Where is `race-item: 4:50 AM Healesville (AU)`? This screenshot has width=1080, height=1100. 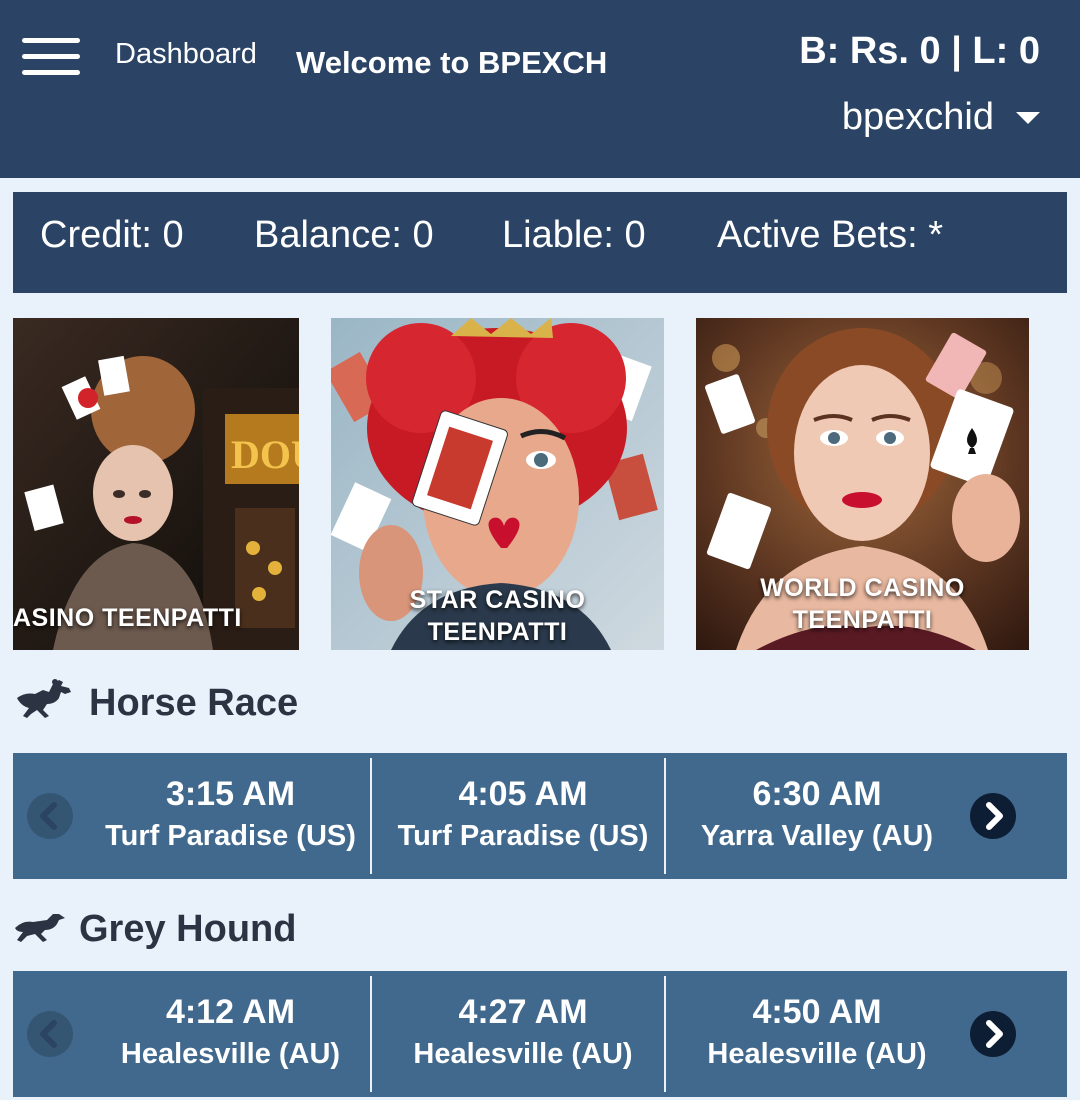 race-item: 4:50 AM Healesville (AU) is located at coordinates (817, 1034).